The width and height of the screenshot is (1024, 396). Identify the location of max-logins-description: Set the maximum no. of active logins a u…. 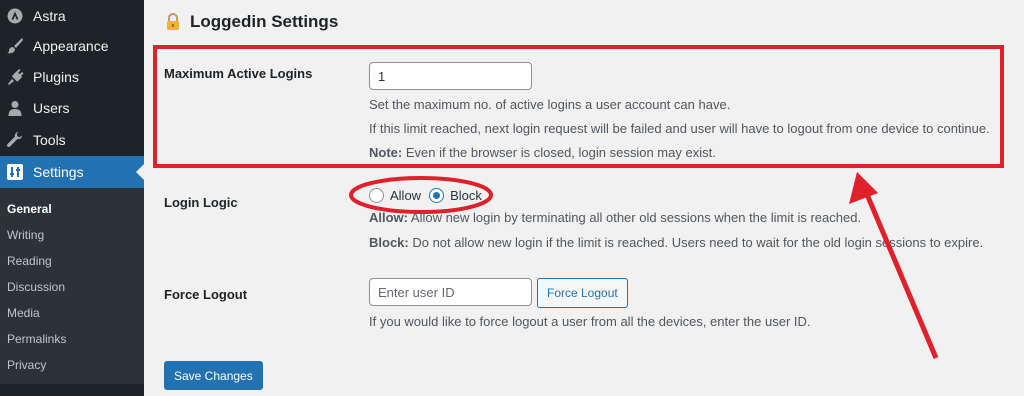
(550, 104).